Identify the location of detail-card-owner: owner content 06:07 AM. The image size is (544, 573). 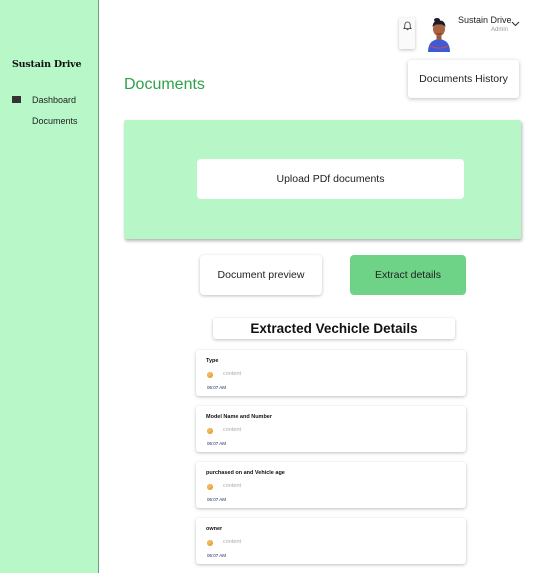
(331, 541).